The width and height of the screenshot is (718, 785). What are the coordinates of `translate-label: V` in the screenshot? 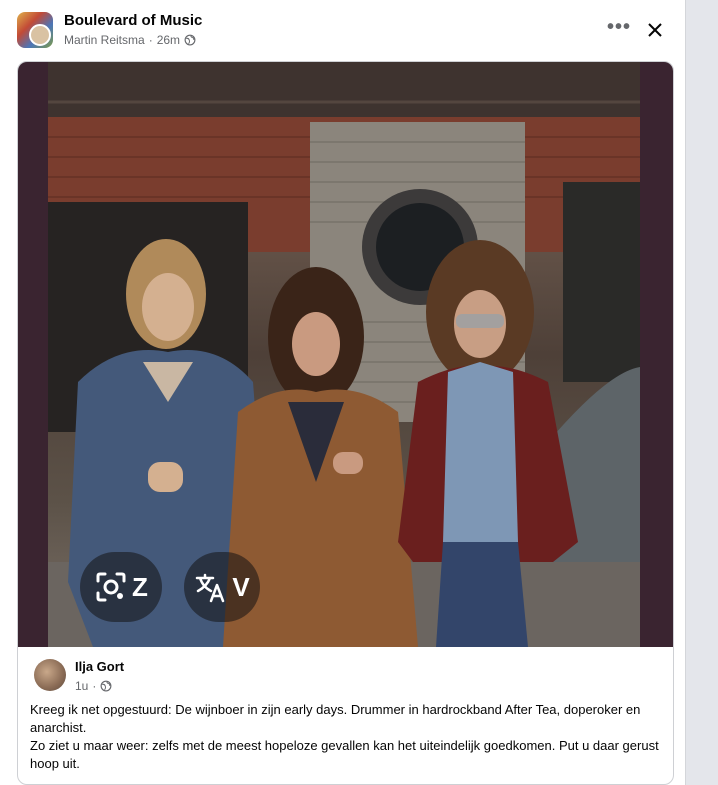 It's located at (241, 586).